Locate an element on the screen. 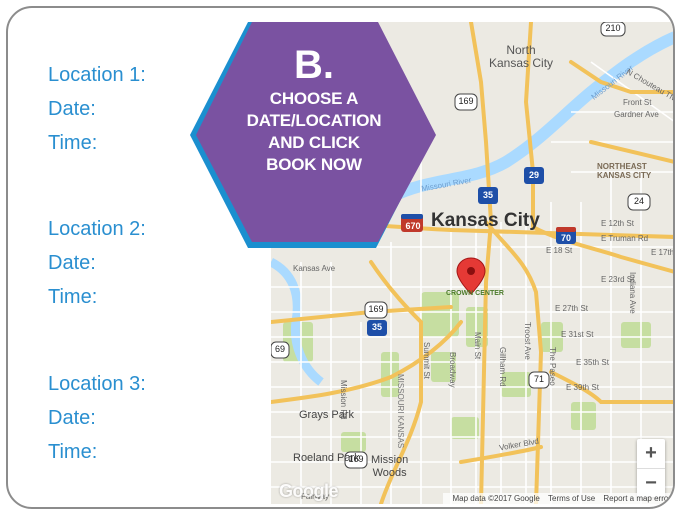 The height and width of the screenshot is (519, 685). mission-woods-label: Mission Woods is located at coordinates (390, 466).